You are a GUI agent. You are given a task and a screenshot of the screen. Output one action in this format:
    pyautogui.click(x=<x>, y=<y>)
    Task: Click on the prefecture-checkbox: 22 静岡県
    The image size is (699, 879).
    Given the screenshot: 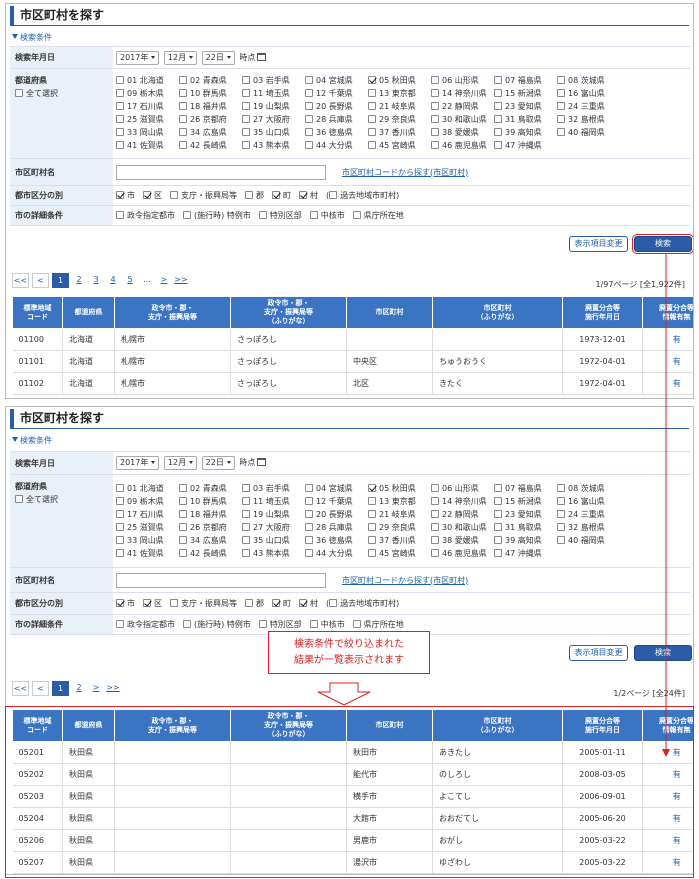 What is the action you would take?
    pyautogui.click(x=462, y=107)
    